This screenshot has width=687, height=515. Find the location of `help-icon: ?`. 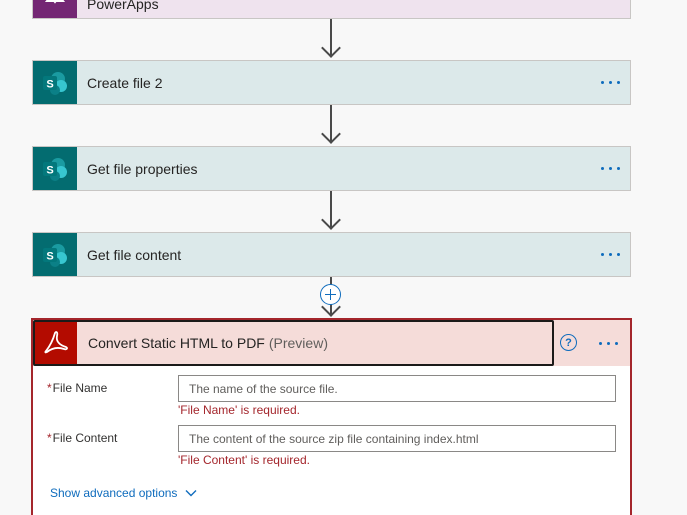

help-icon: ? is located at coordinates (568, 342).